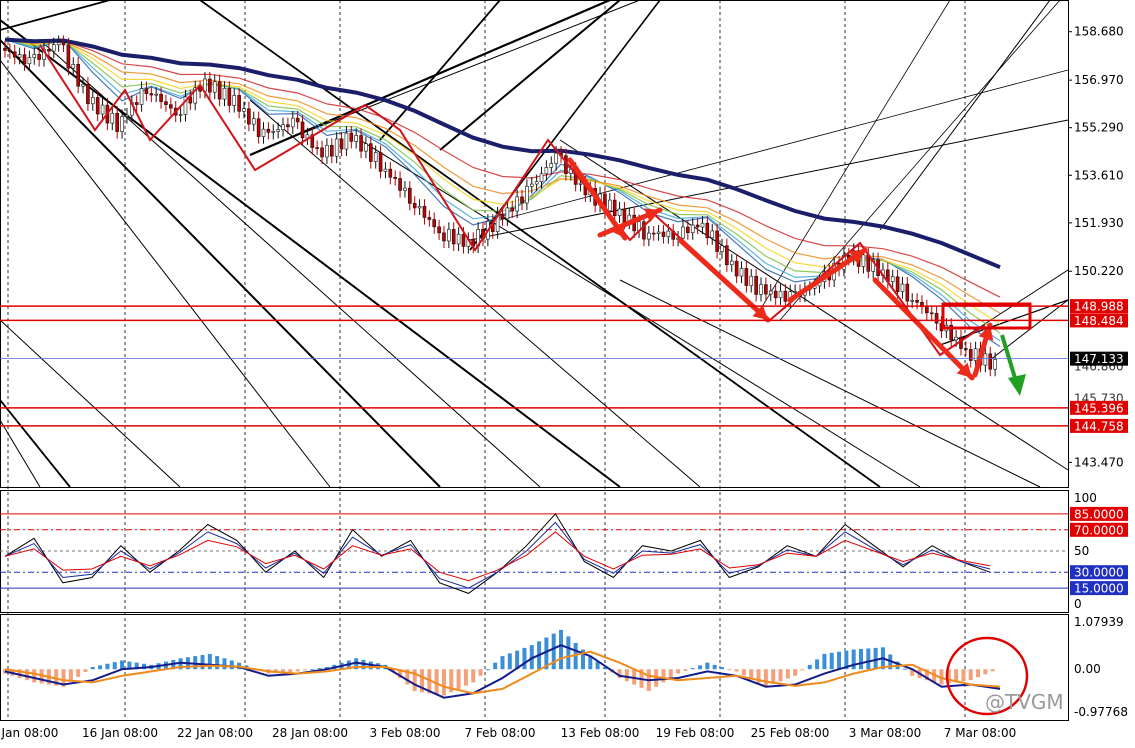  What do you see at coordinates (1099, 321) in the screenshot?
I see `price-tag-label: 148.484` at bounding box center [1099, 321].